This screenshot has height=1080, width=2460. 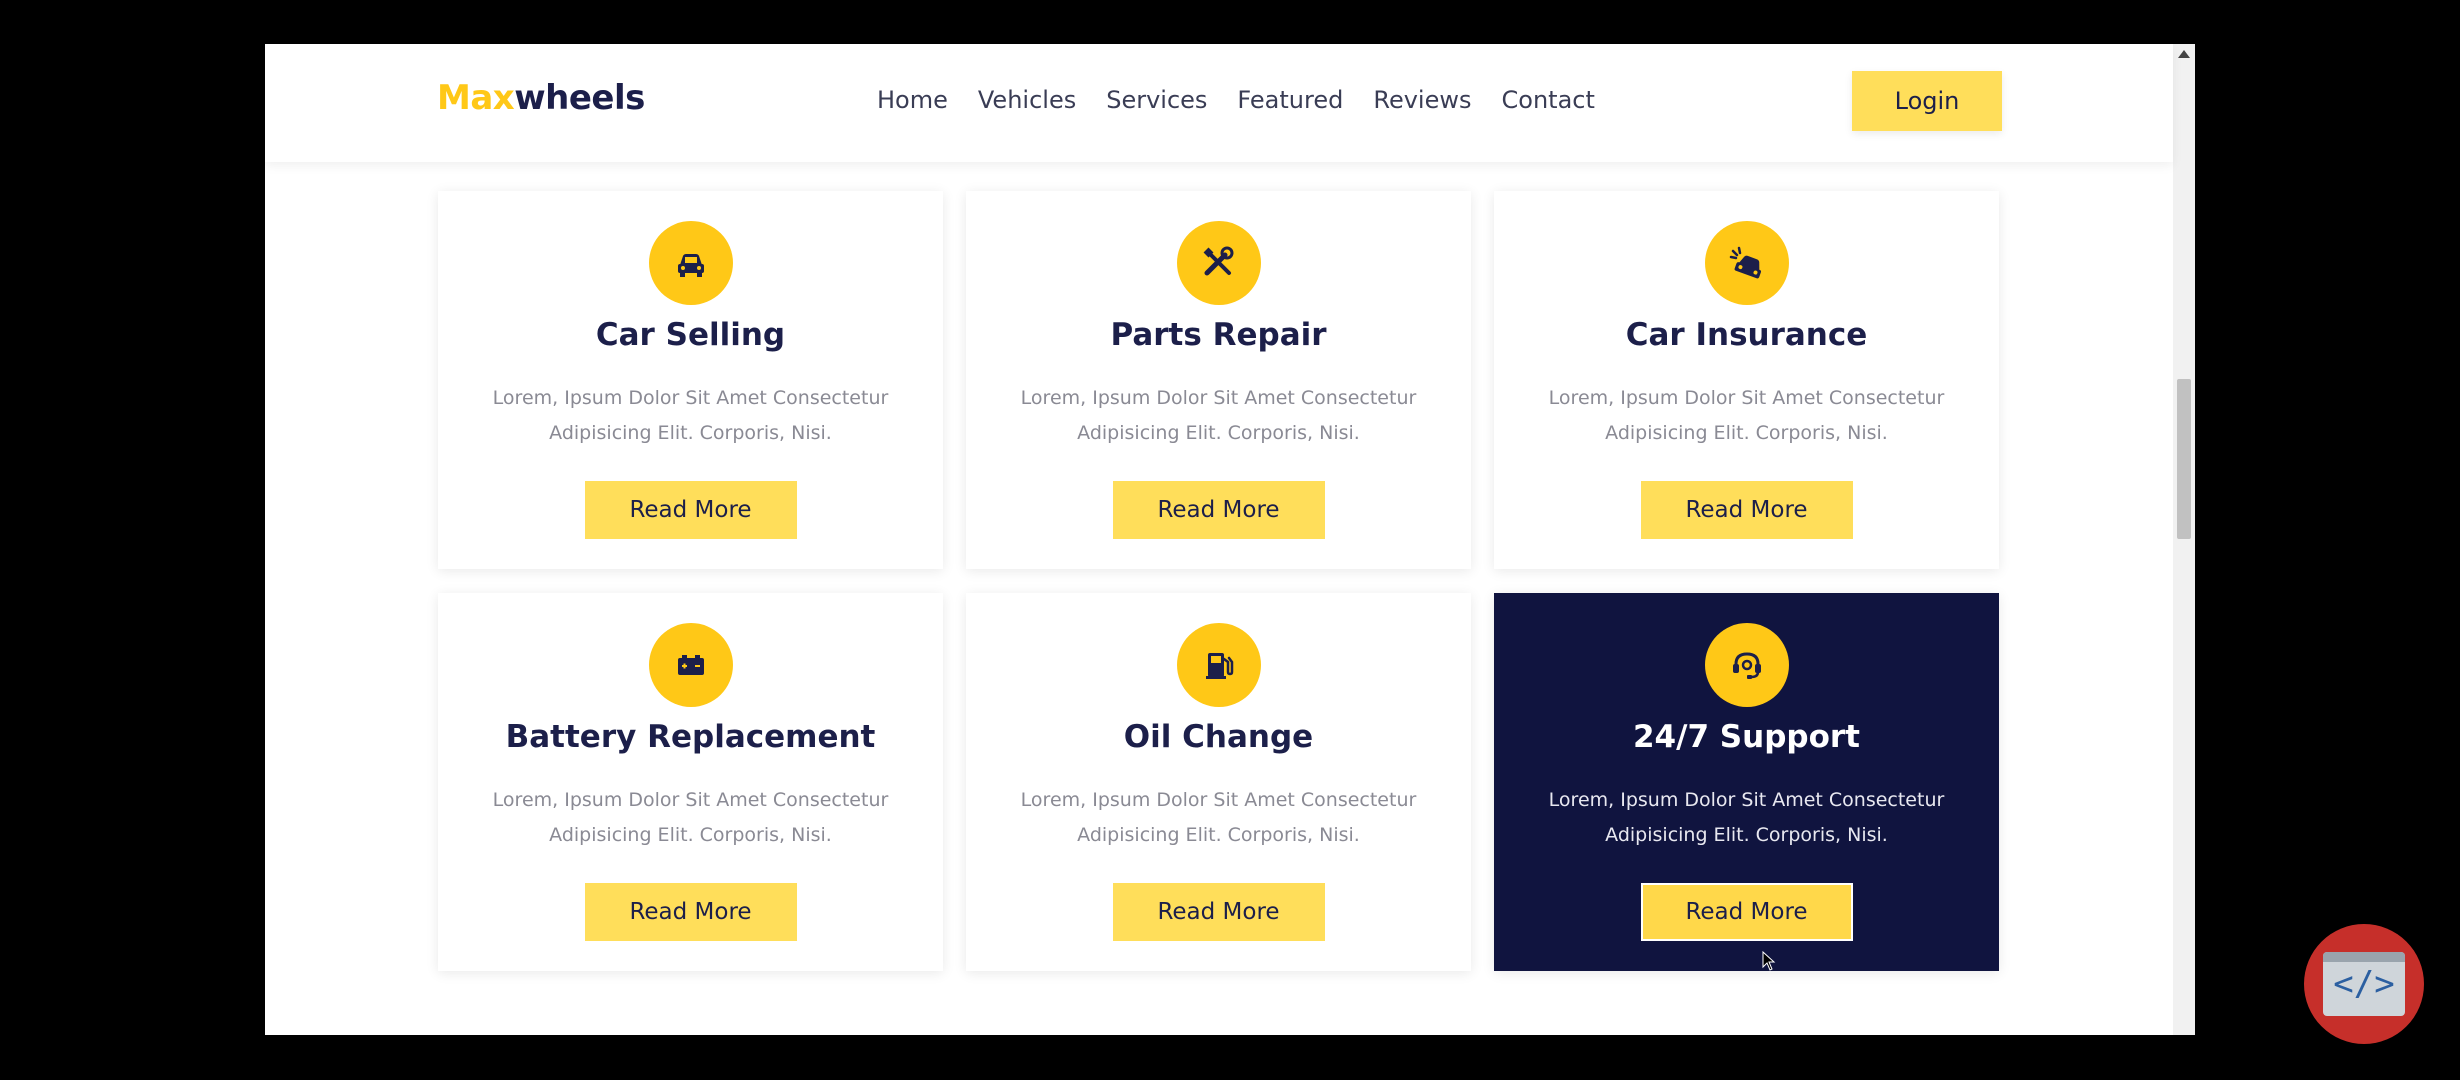 What do you see at coordinates (2184, 54) in the screenshot?
I see `scroll-up-arrow-icon` at bounding box center [2184, 54].